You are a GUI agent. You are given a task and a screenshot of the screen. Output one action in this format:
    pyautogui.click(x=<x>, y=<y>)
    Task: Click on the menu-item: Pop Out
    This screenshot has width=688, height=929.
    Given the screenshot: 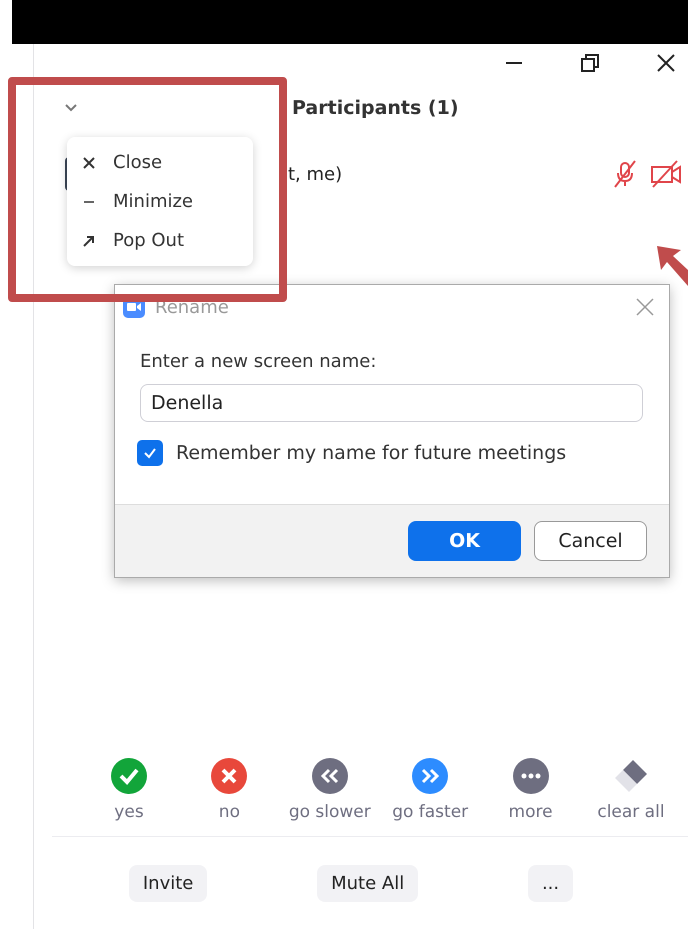 What is the action you would take?
    pyautogui.click(x=160, y=240)
    